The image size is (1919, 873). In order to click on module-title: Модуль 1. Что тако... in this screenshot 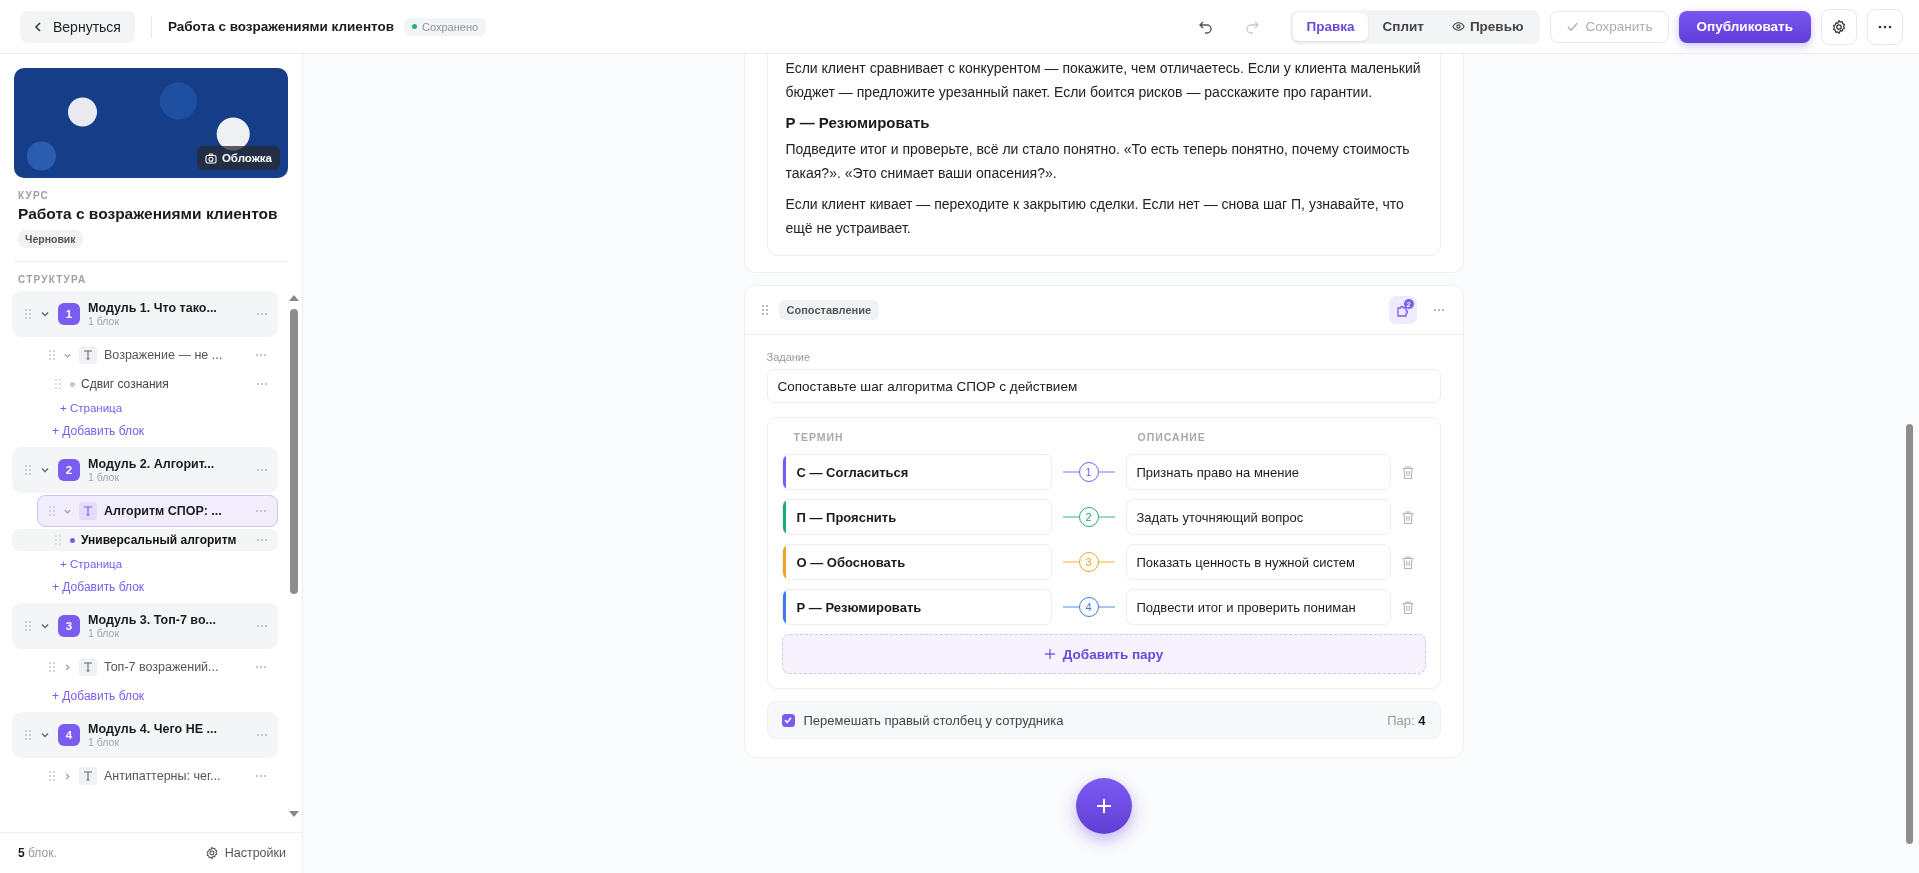, I will do `click(153, 308)`.